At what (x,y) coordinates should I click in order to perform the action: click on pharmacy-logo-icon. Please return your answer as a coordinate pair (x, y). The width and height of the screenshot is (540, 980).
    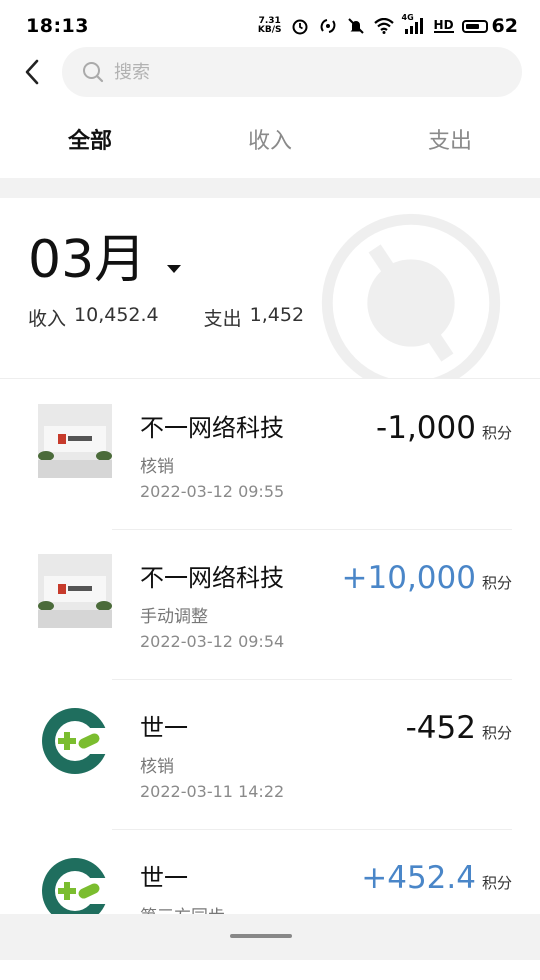
    Looking at the image, I should click on (75, 741).